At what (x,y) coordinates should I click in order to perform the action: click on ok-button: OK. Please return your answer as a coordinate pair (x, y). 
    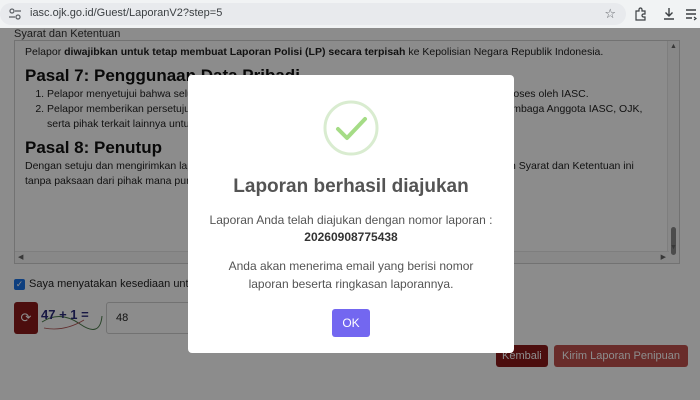
    Looking at the image, I should click on (351, 323).